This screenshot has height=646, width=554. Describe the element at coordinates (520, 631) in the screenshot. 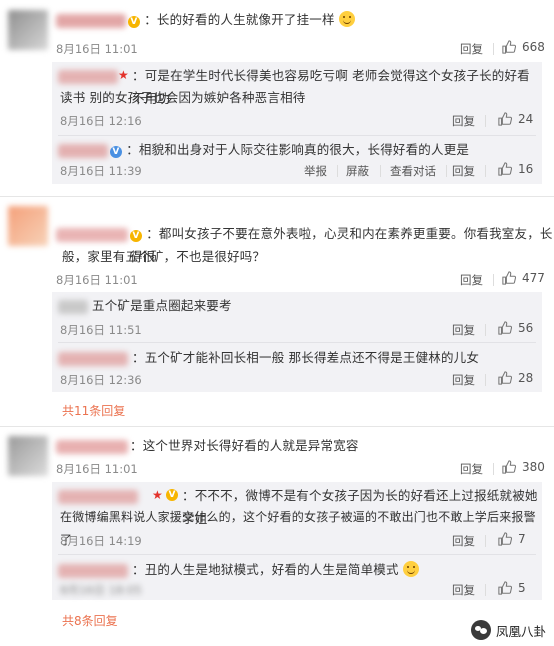

I see `watermark-label: 凤凰八卦` at that location.